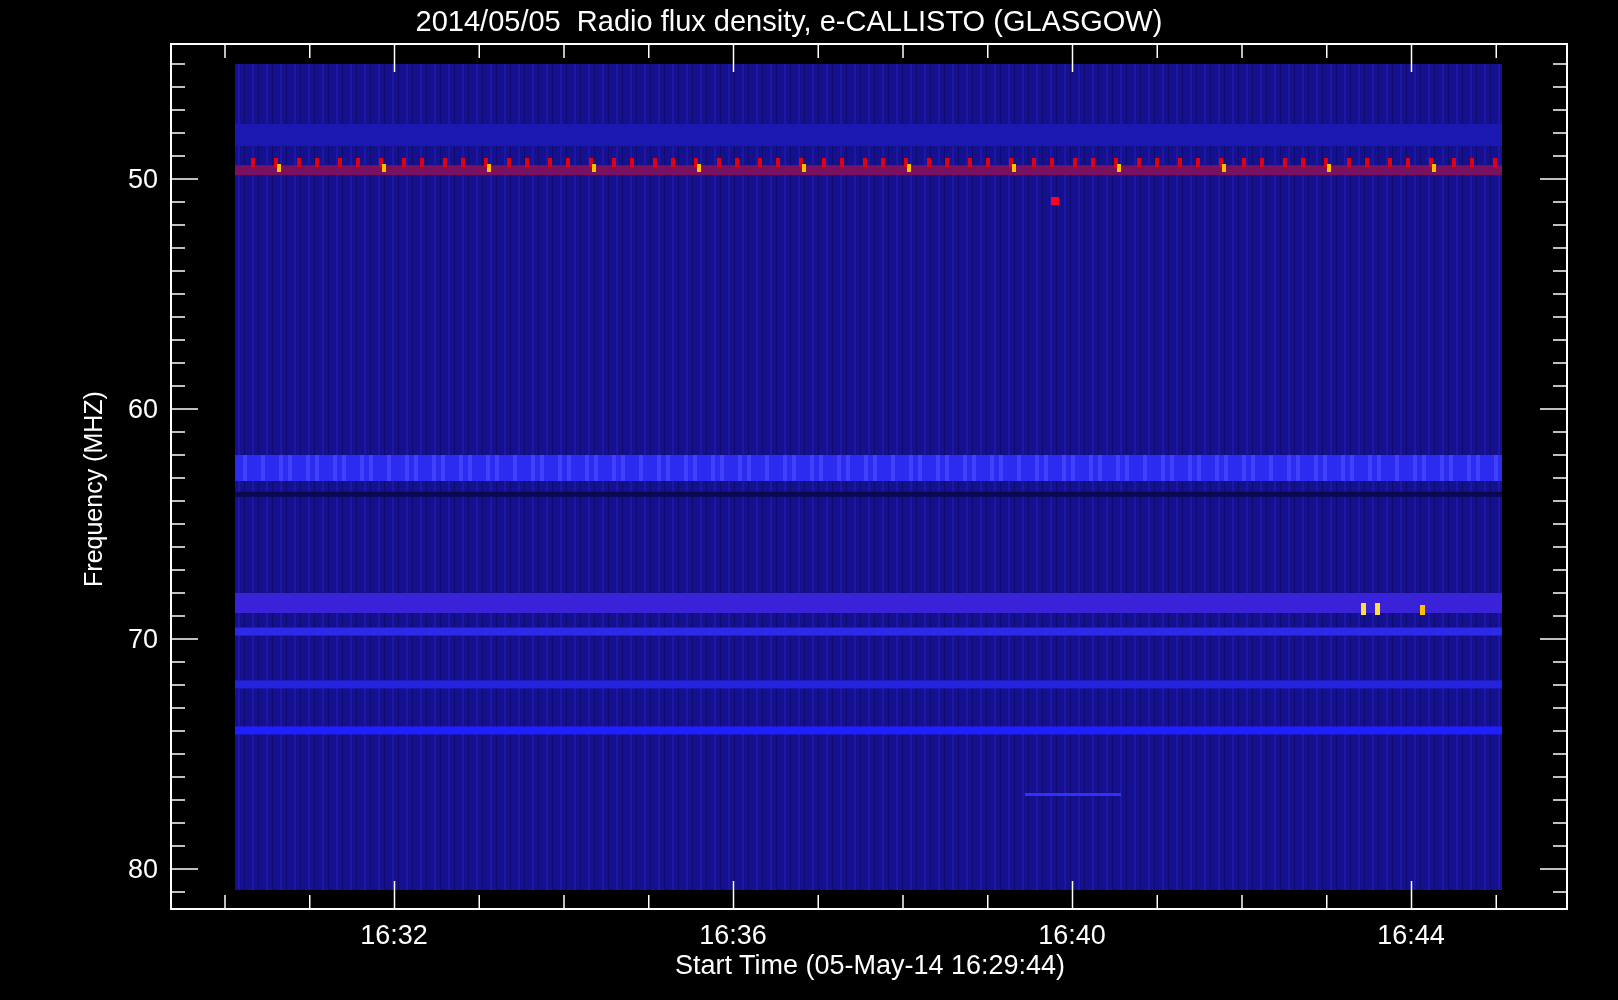 The width and height of the screenshot is (1618, 1000). Describe the element at coordinates (733, 935) in the screenshot. I see `tick-label: 16:36` at that location.